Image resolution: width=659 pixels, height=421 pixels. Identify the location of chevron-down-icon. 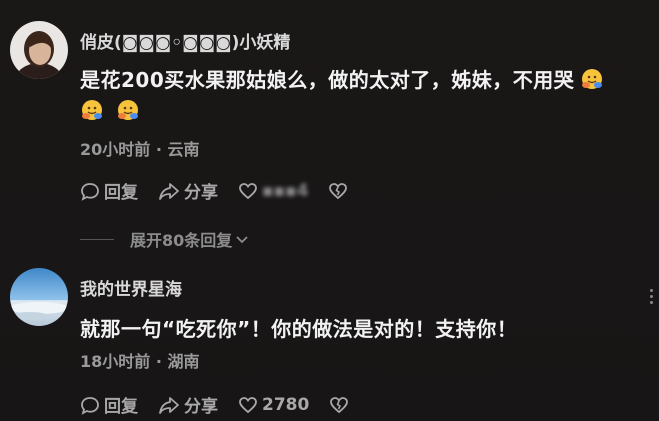
(242, 240).